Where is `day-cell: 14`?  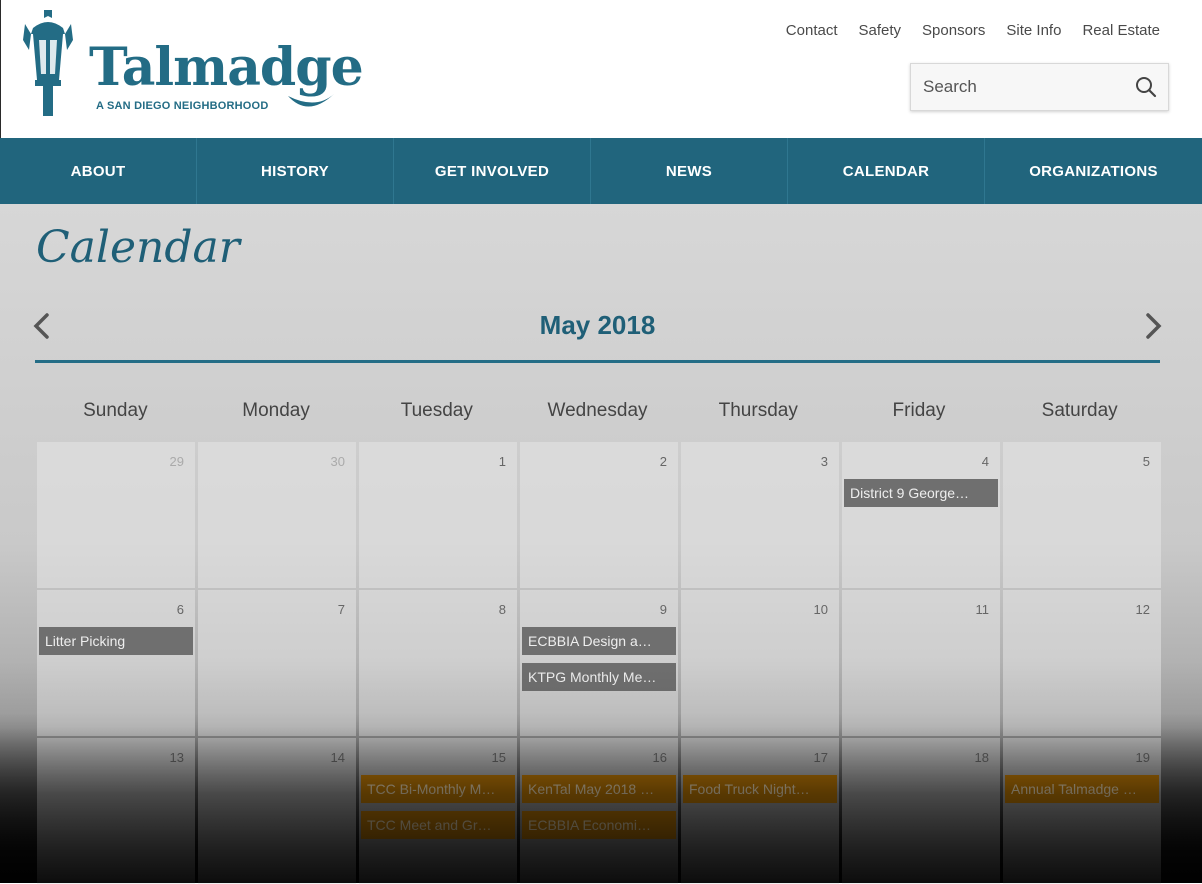
day-cell: 14 is located at coordinates (277, 811).